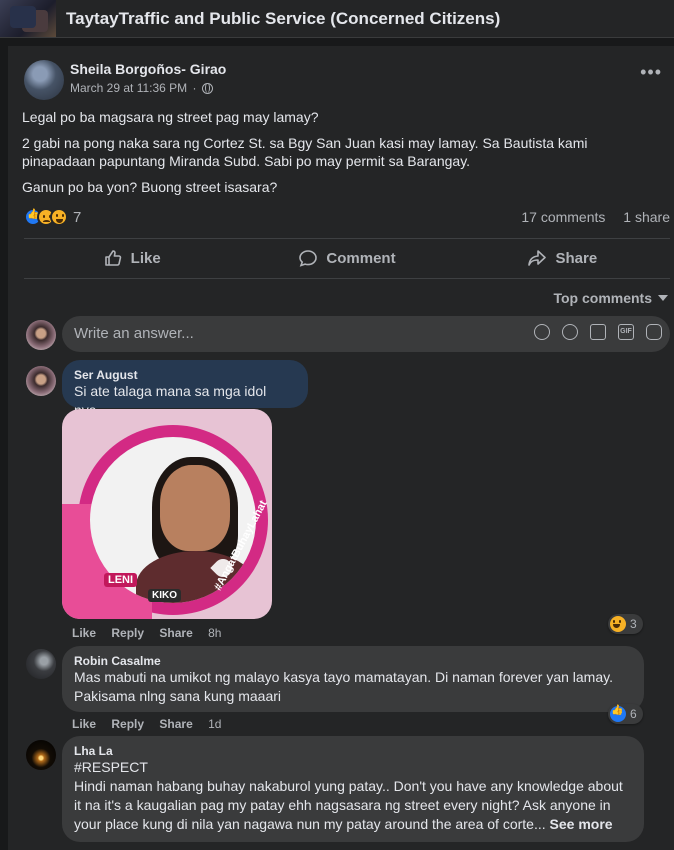 The width and height of the screenshot is (674, 850). What do you see at coordinates (633, 624) in the screenshot?
I see `comment-reaction-count: 3` at bounding box center [633, 624].